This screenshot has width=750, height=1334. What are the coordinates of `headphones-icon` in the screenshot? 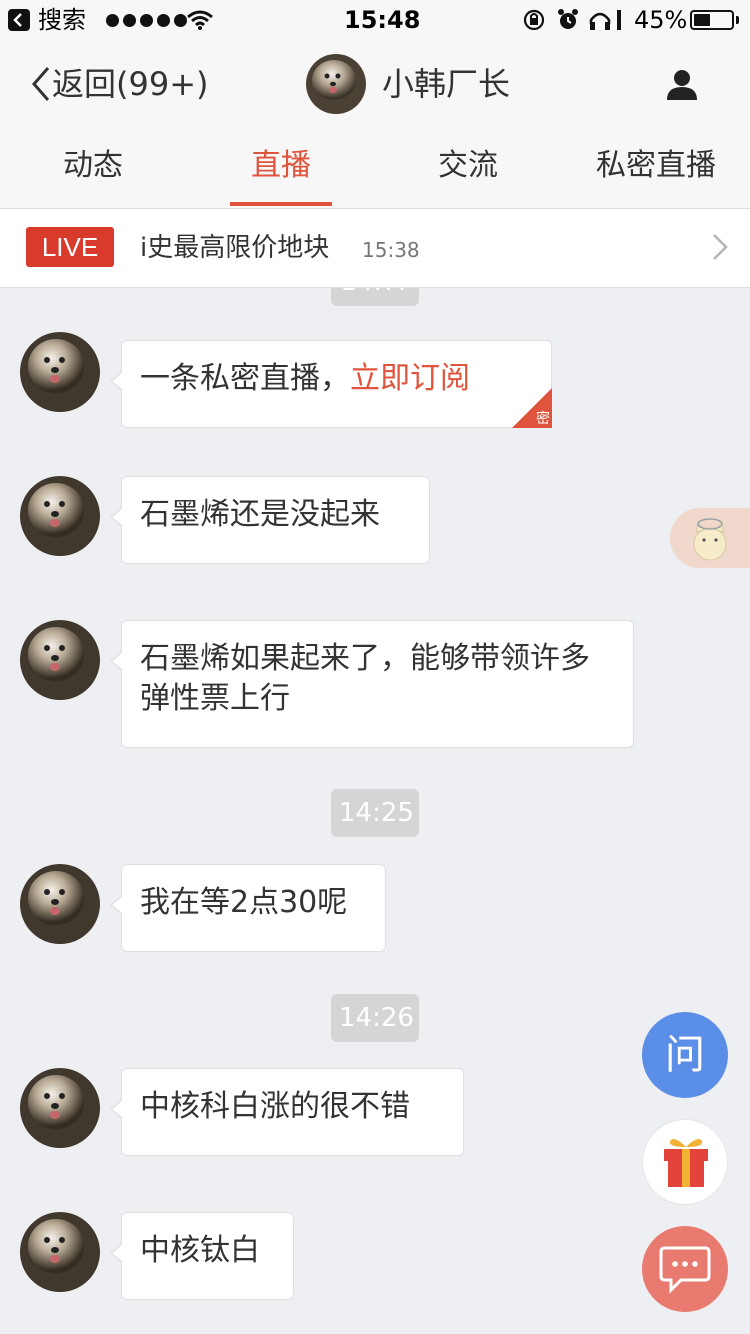 It's located at (600, 21).